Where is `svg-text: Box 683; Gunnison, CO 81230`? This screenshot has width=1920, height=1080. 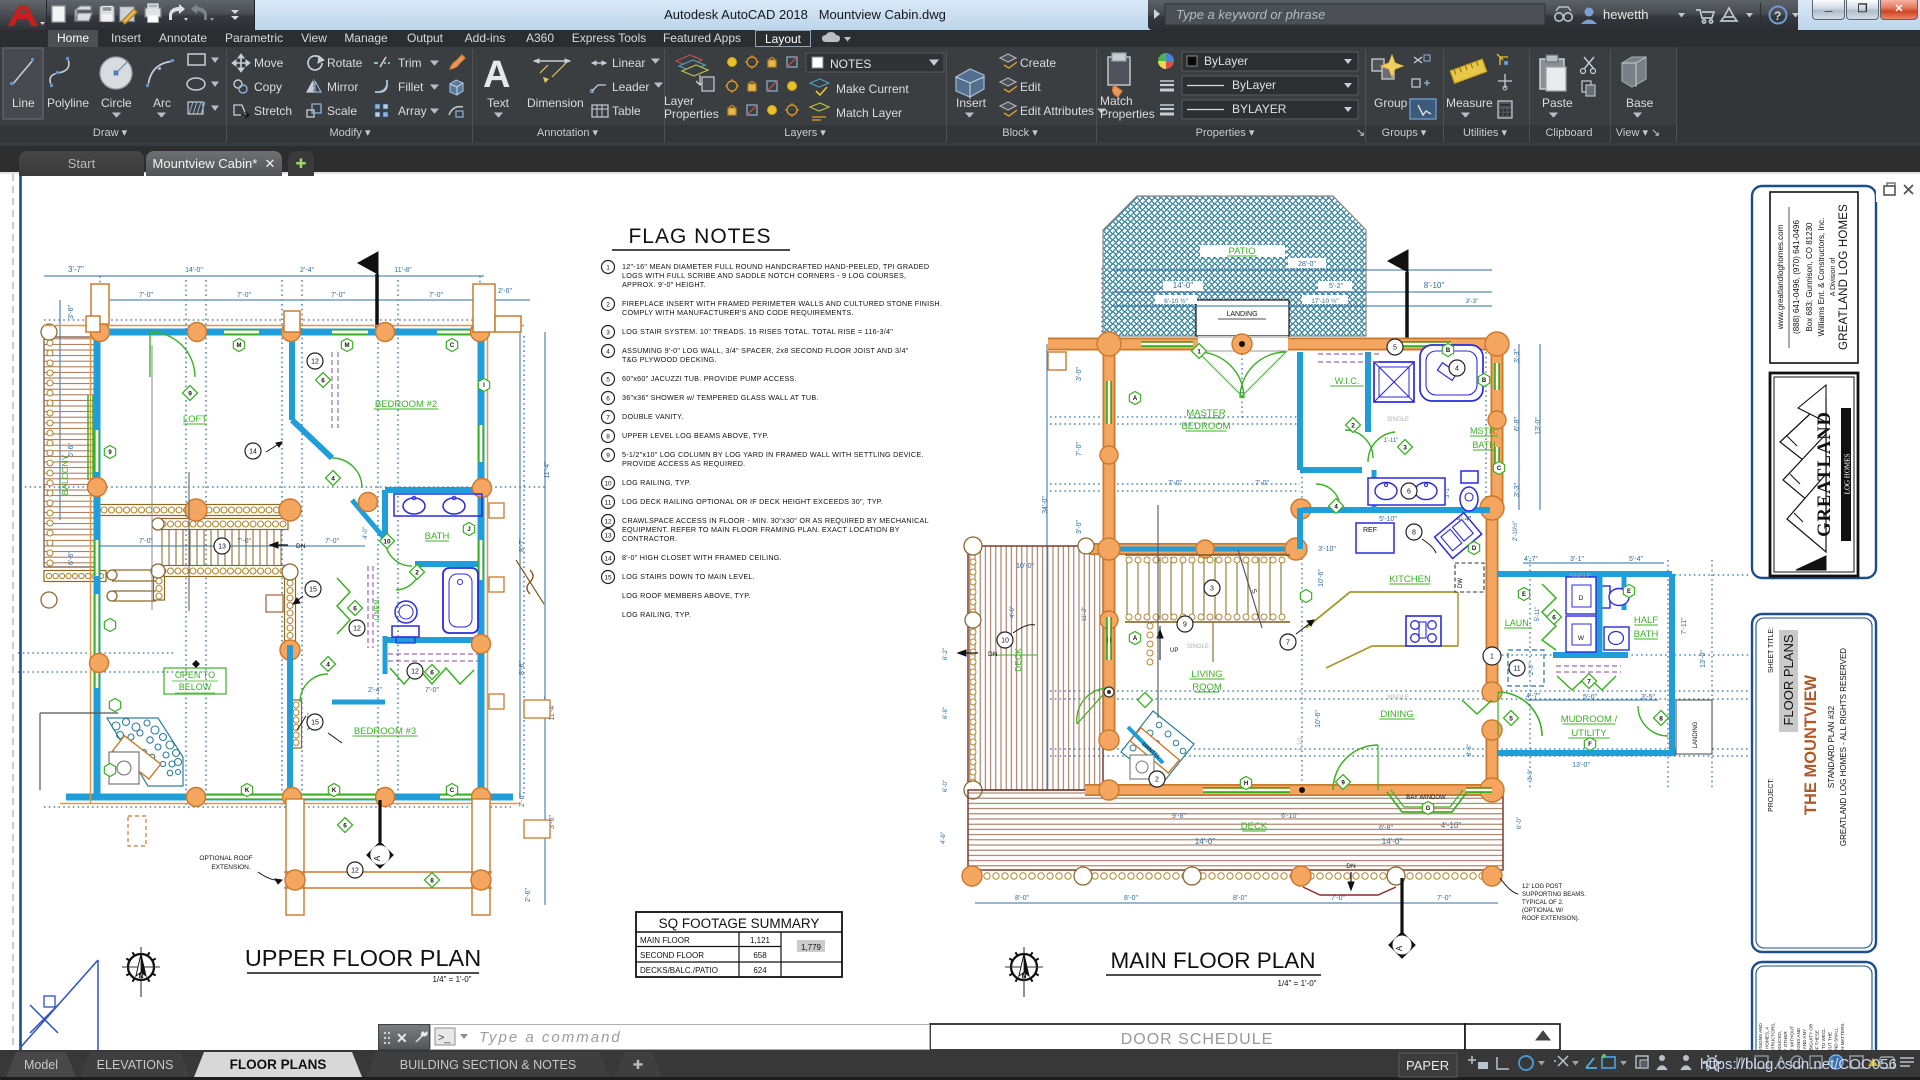 svg-text: Box 683; Gunnison, CO 81230 is located at coordinates (1809, 277).